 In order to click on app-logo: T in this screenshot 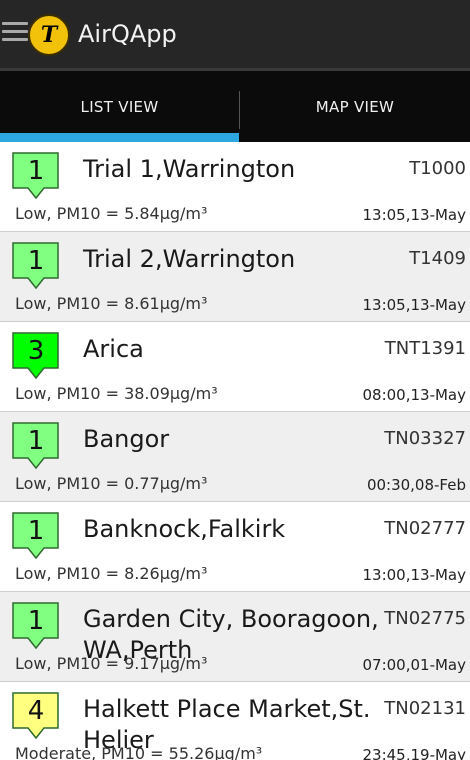, I will do `click(49, 35)`.